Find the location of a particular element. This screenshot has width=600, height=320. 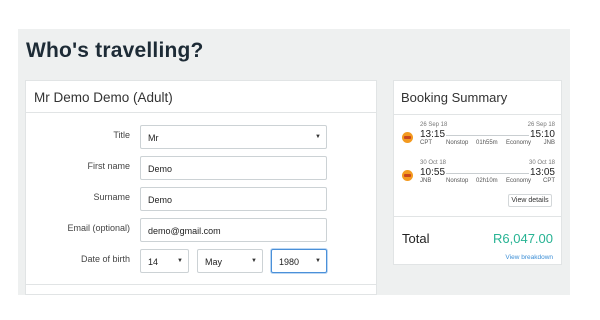

departure-time: 10:55 is located at coordinates (433, 172).